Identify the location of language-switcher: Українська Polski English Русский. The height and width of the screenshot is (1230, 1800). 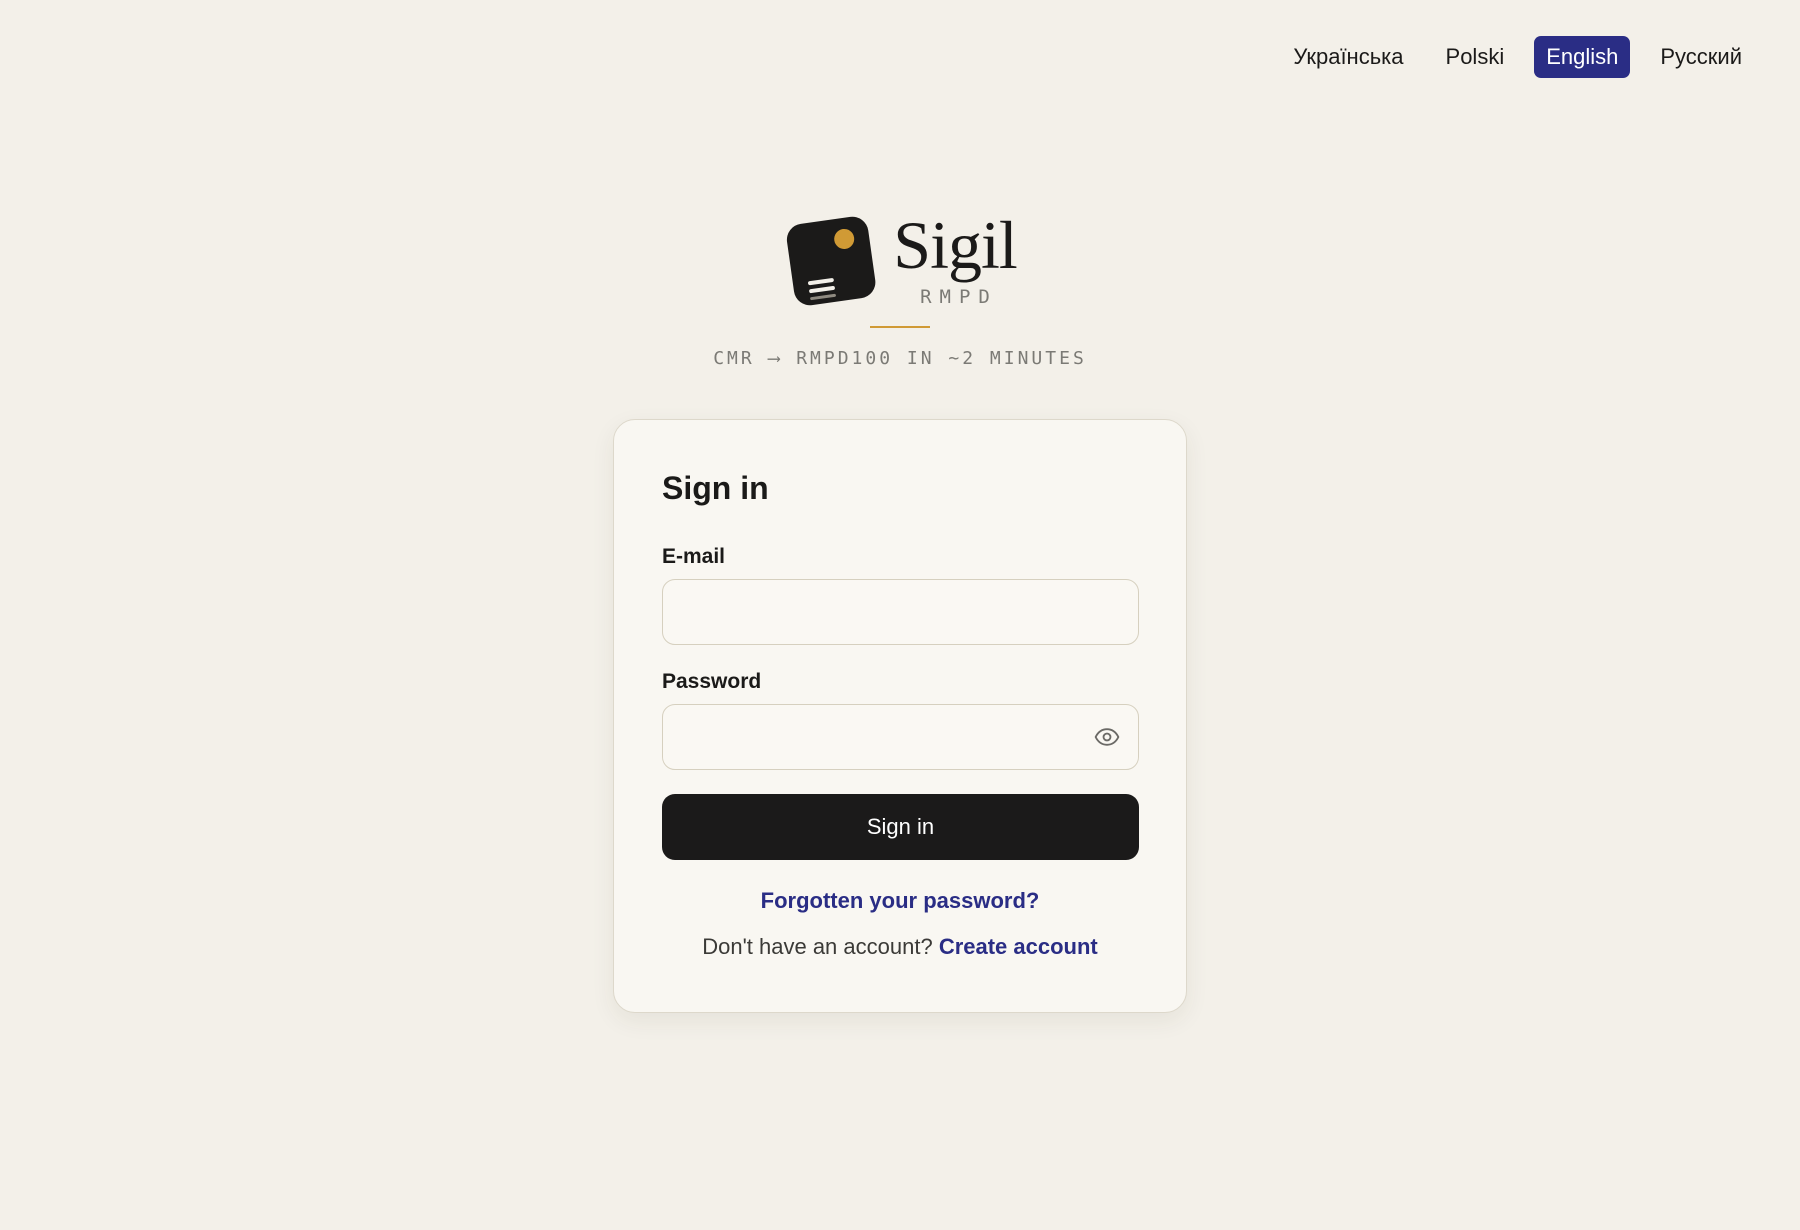
(1514, 57).